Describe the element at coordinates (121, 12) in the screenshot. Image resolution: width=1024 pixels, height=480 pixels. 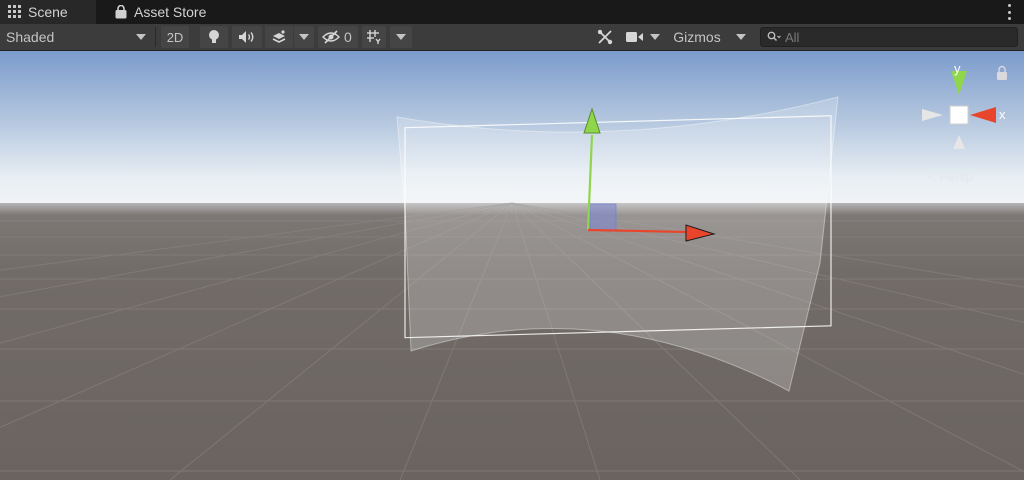
I see `shopping-bag-icon` at that location.